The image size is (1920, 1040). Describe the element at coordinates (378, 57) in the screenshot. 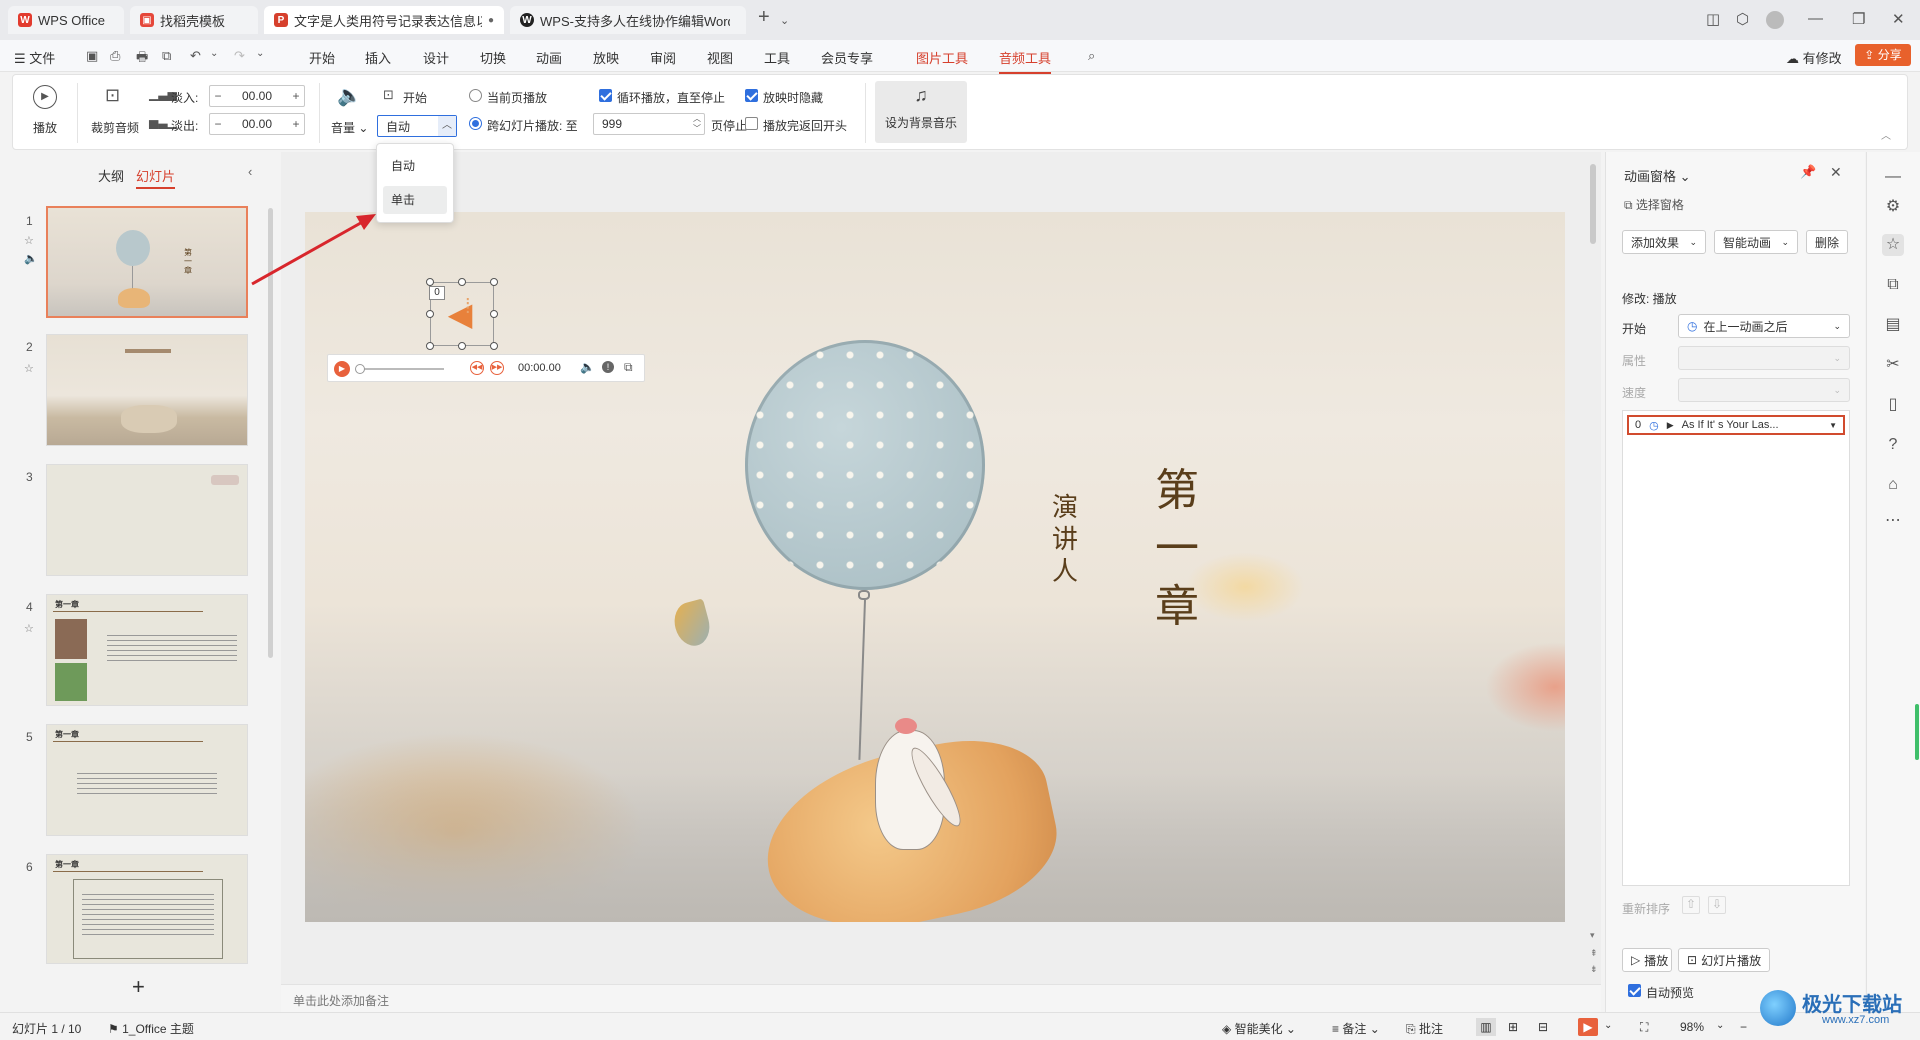

I see `menu-insert: 插入` at that location.